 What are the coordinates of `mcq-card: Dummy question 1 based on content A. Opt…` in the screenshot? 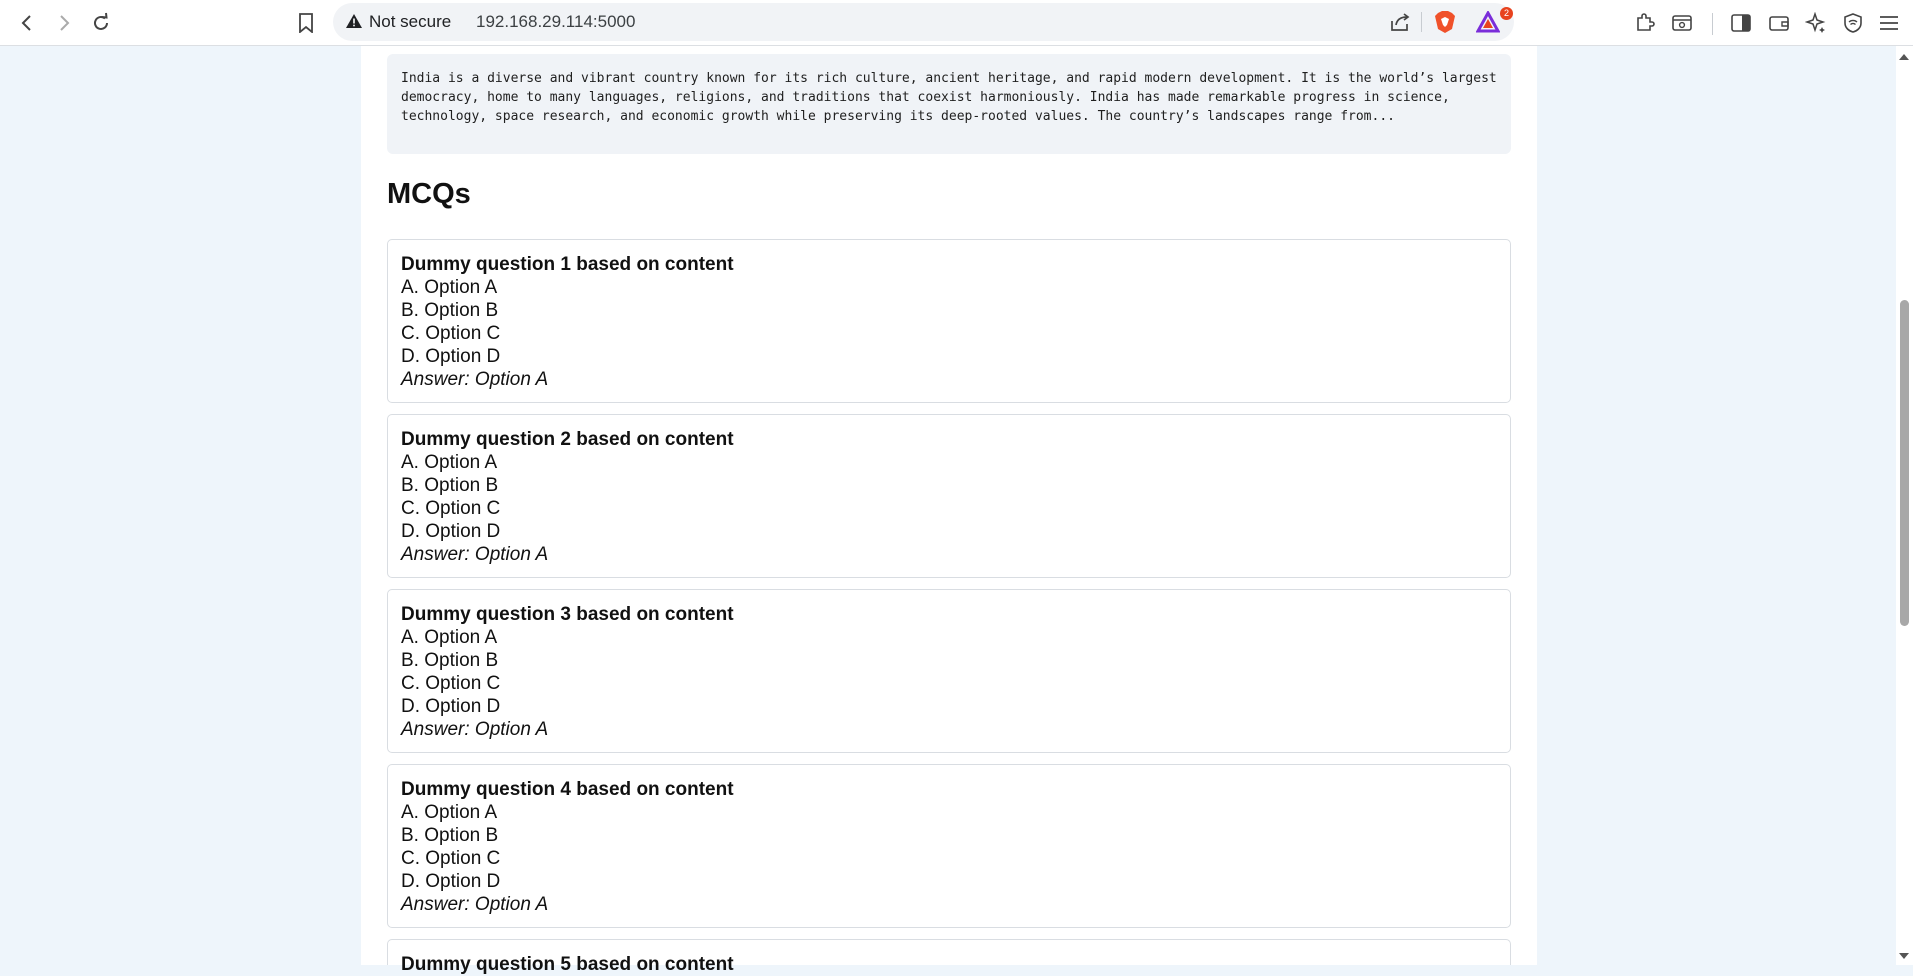 It's located at (949, 321).